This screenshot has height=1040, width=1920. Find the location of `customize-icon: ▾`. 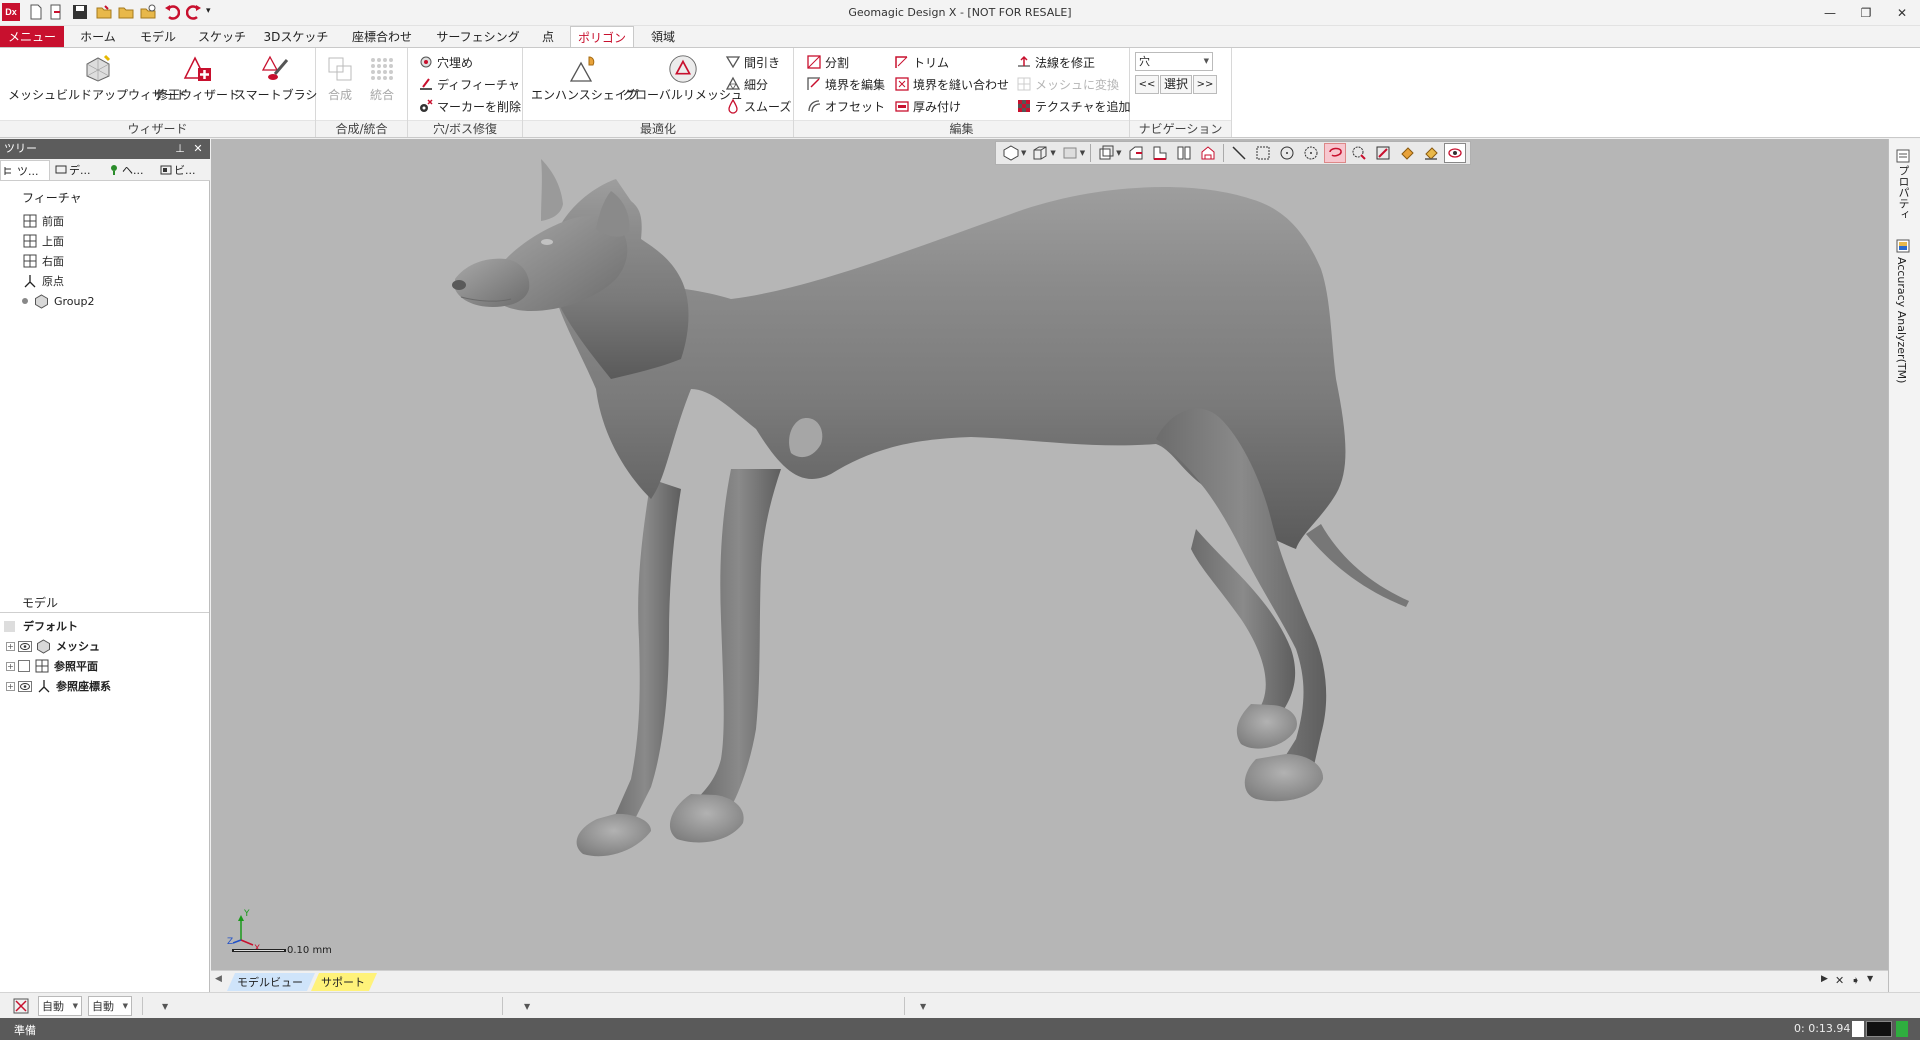

customize-icon: ▾ is located at coordinates (214, 14).